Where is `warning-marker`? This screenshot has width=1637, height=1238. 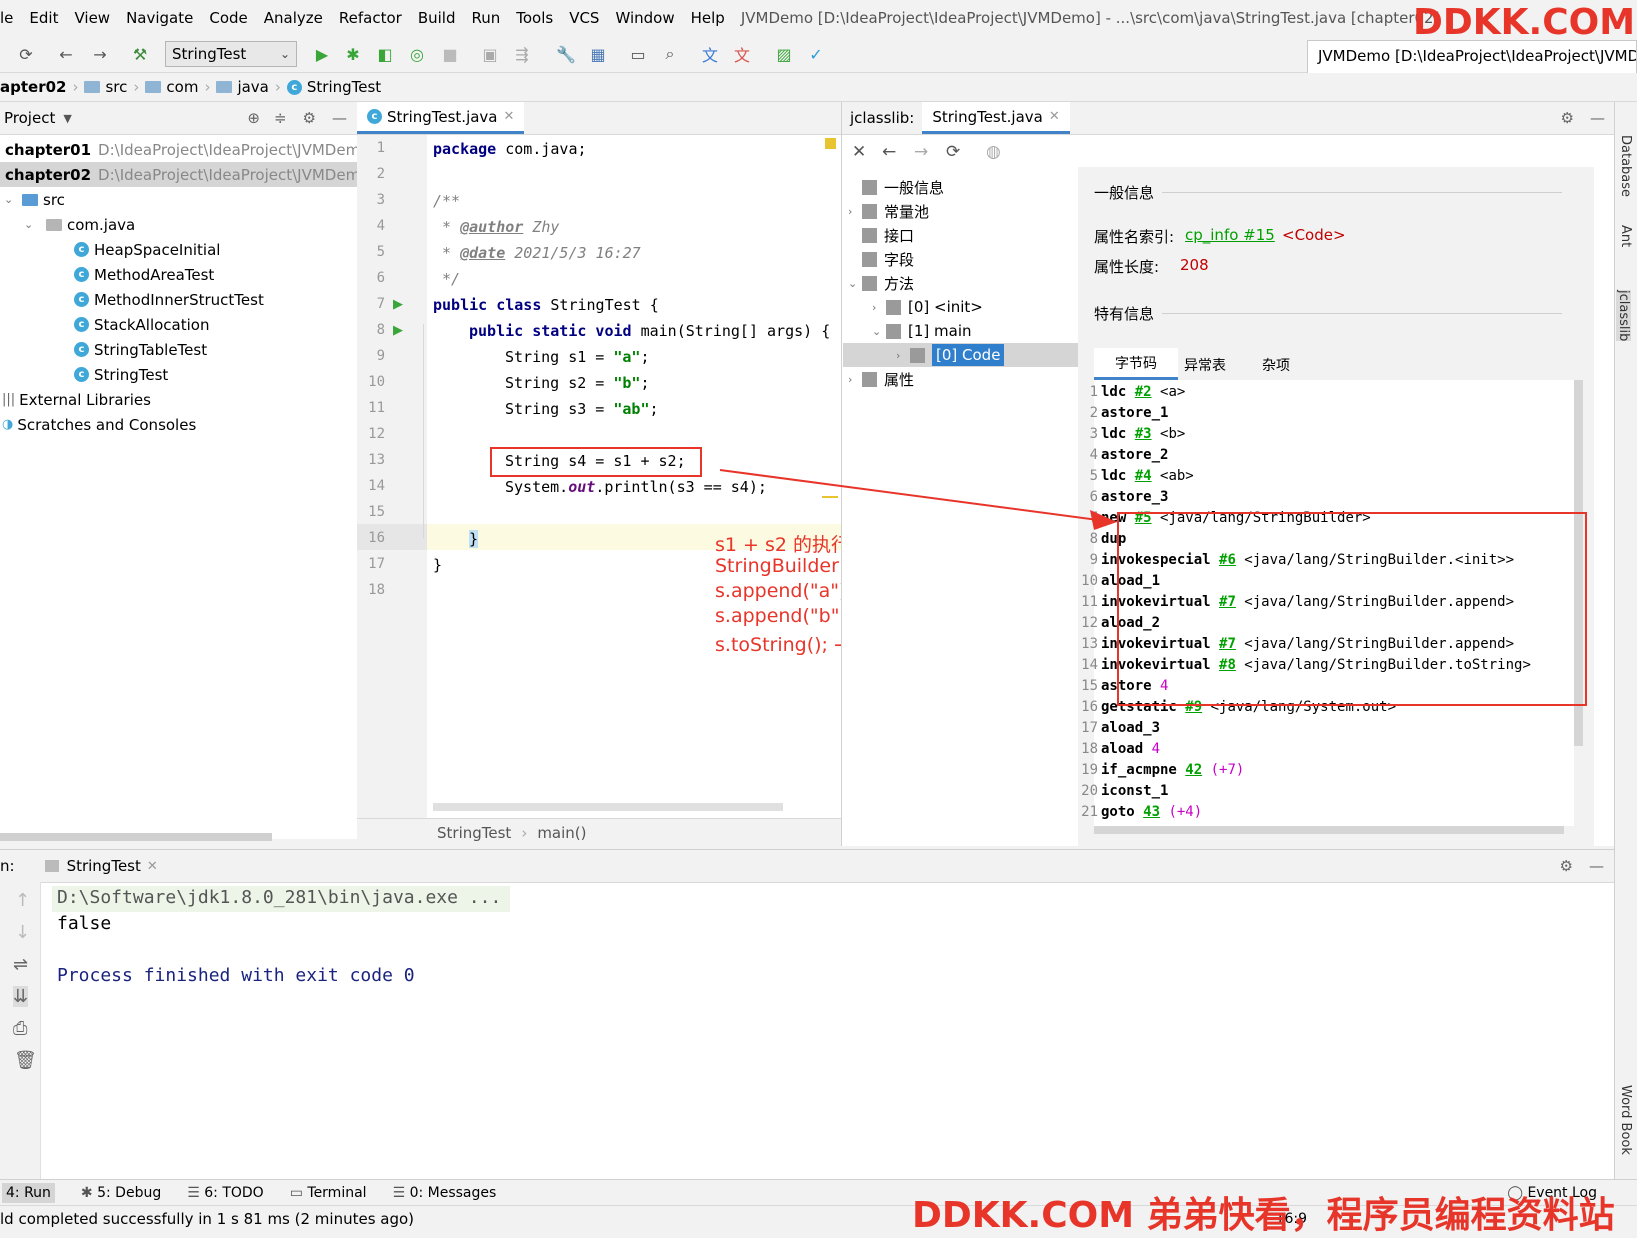 warning-marker is located at coordinates (830, 143).